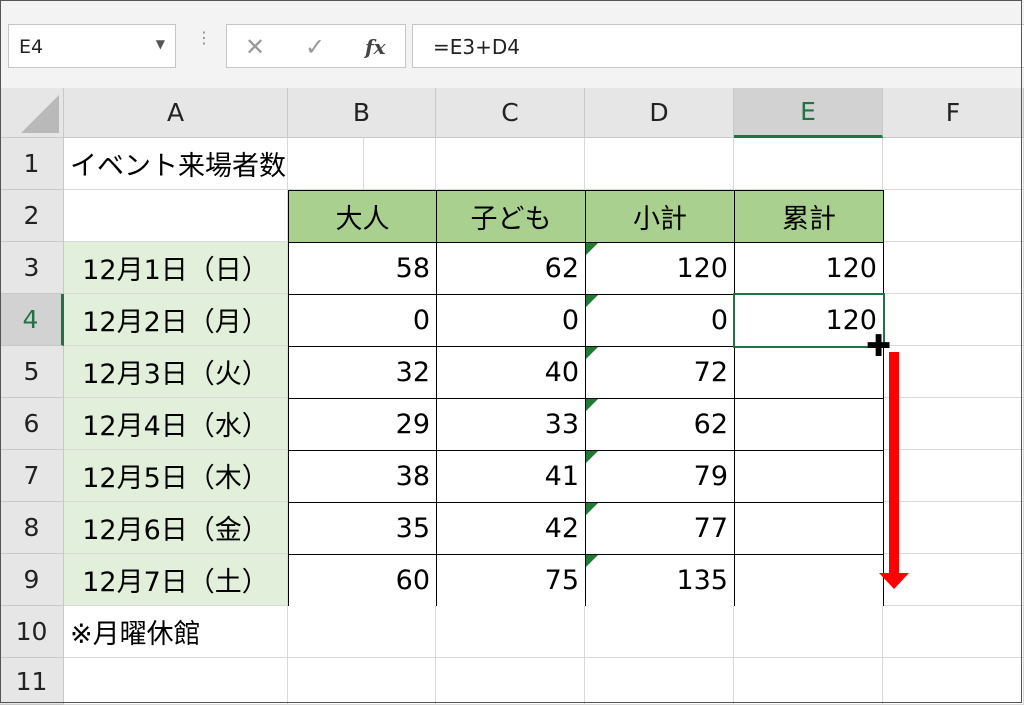  What do you see at coordinates (32, 681) in the screenshot?
I see `row-header-11: 11` at bounding box center [32, 681].